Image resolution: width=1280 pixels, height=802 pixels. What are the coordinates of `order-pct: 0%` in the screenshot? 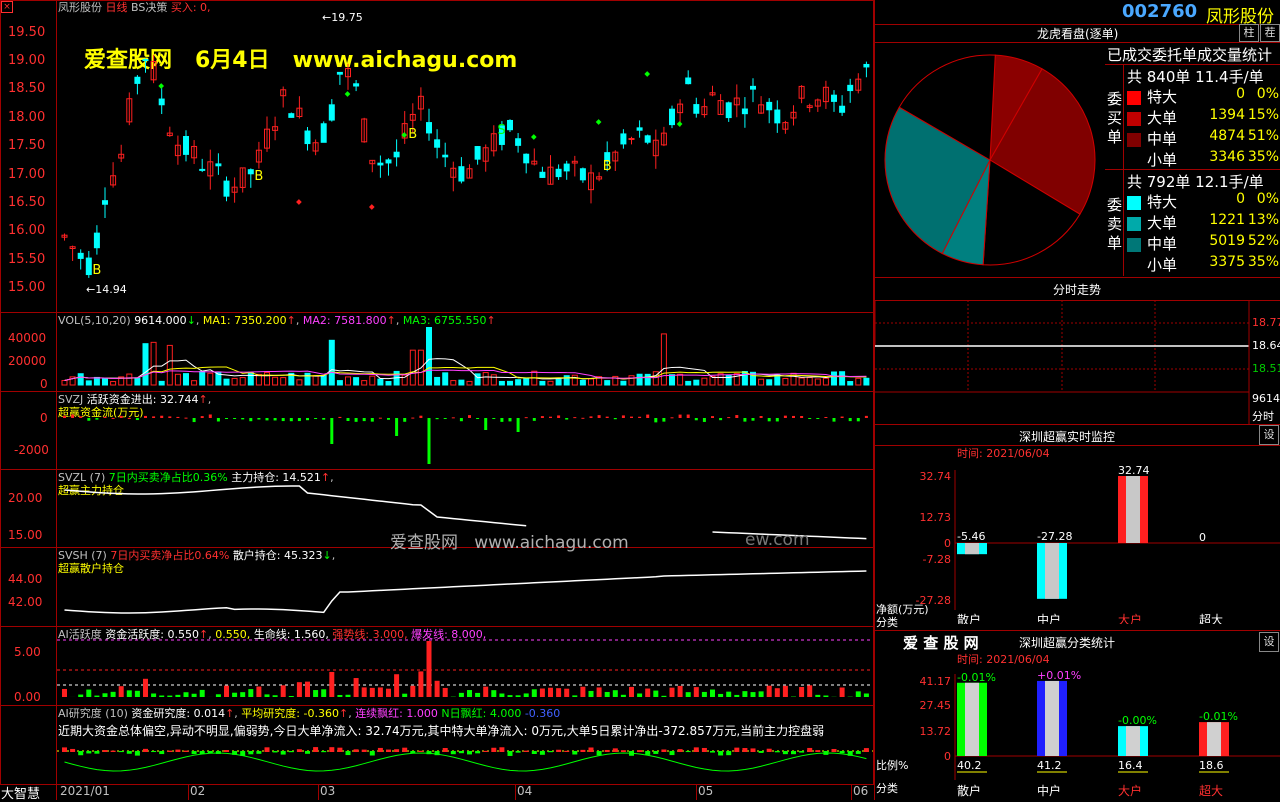 It's located at (1262, 199).